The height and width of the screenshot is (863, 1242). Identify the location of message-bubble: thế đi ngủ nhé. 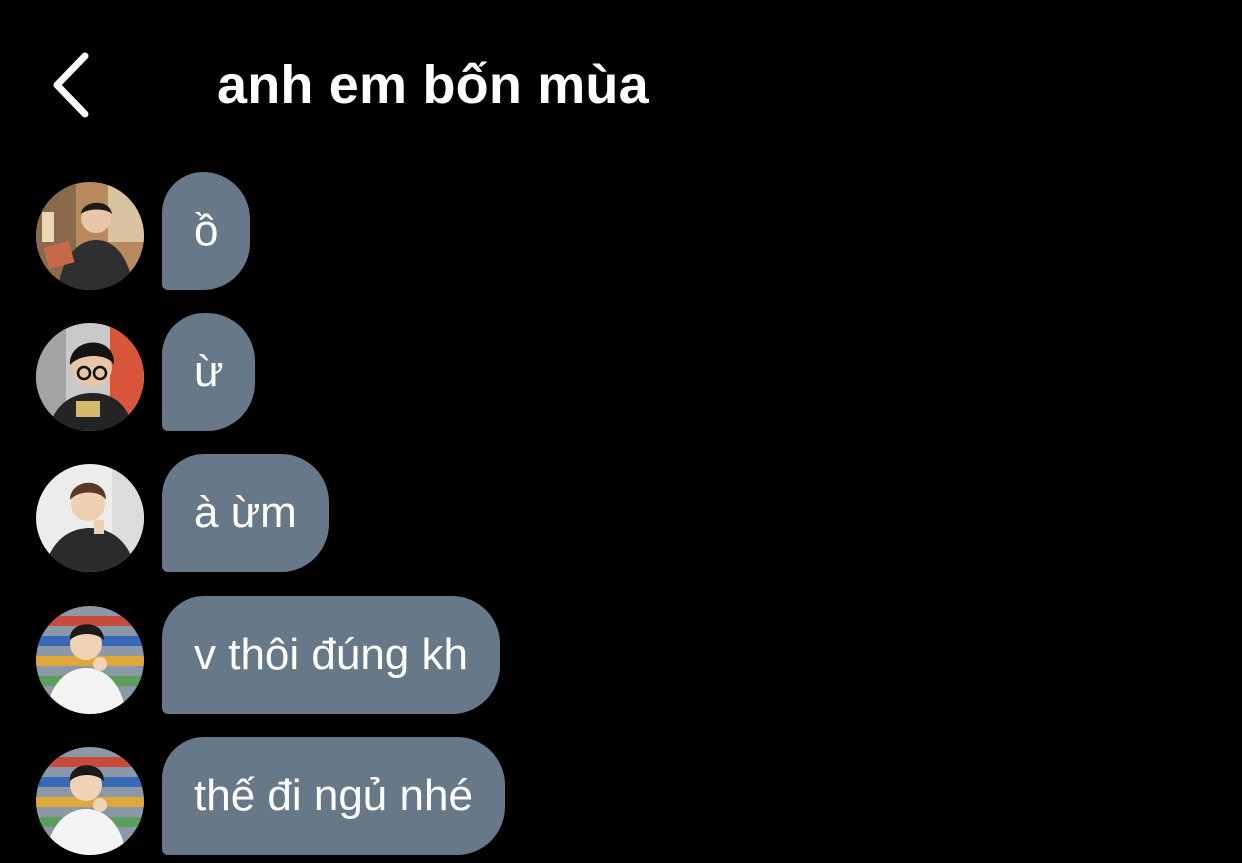
(333, 796).